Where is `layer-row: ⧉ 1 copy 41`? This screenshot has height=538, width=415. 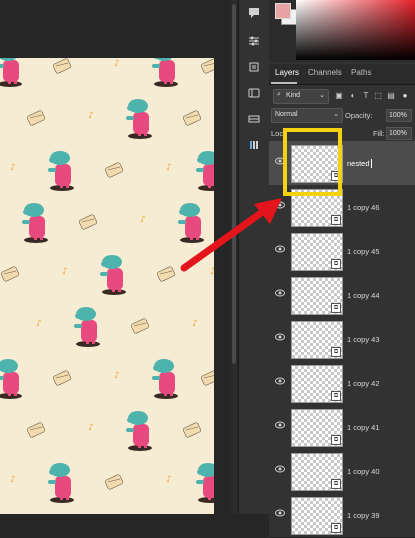
layer-row: ⧉ 1 copy 41 is located at coordinates (342, 427).